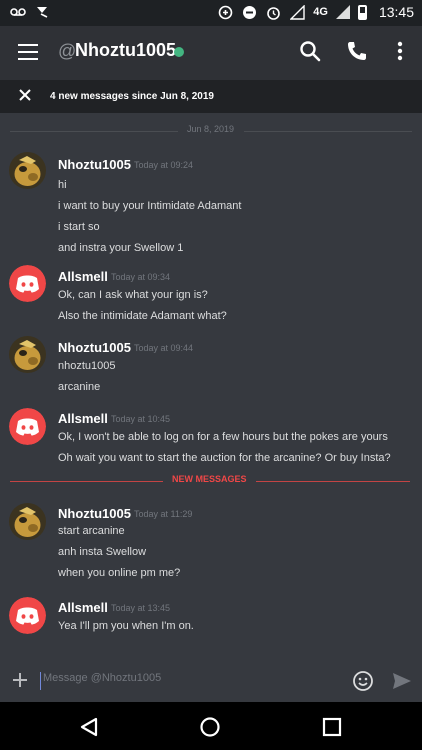 The height and width of the screenshot is (750, 422). Describe the element at coordinates (119, 573) in the screenshot. I see `message-text: when you online pm me?` at that location.